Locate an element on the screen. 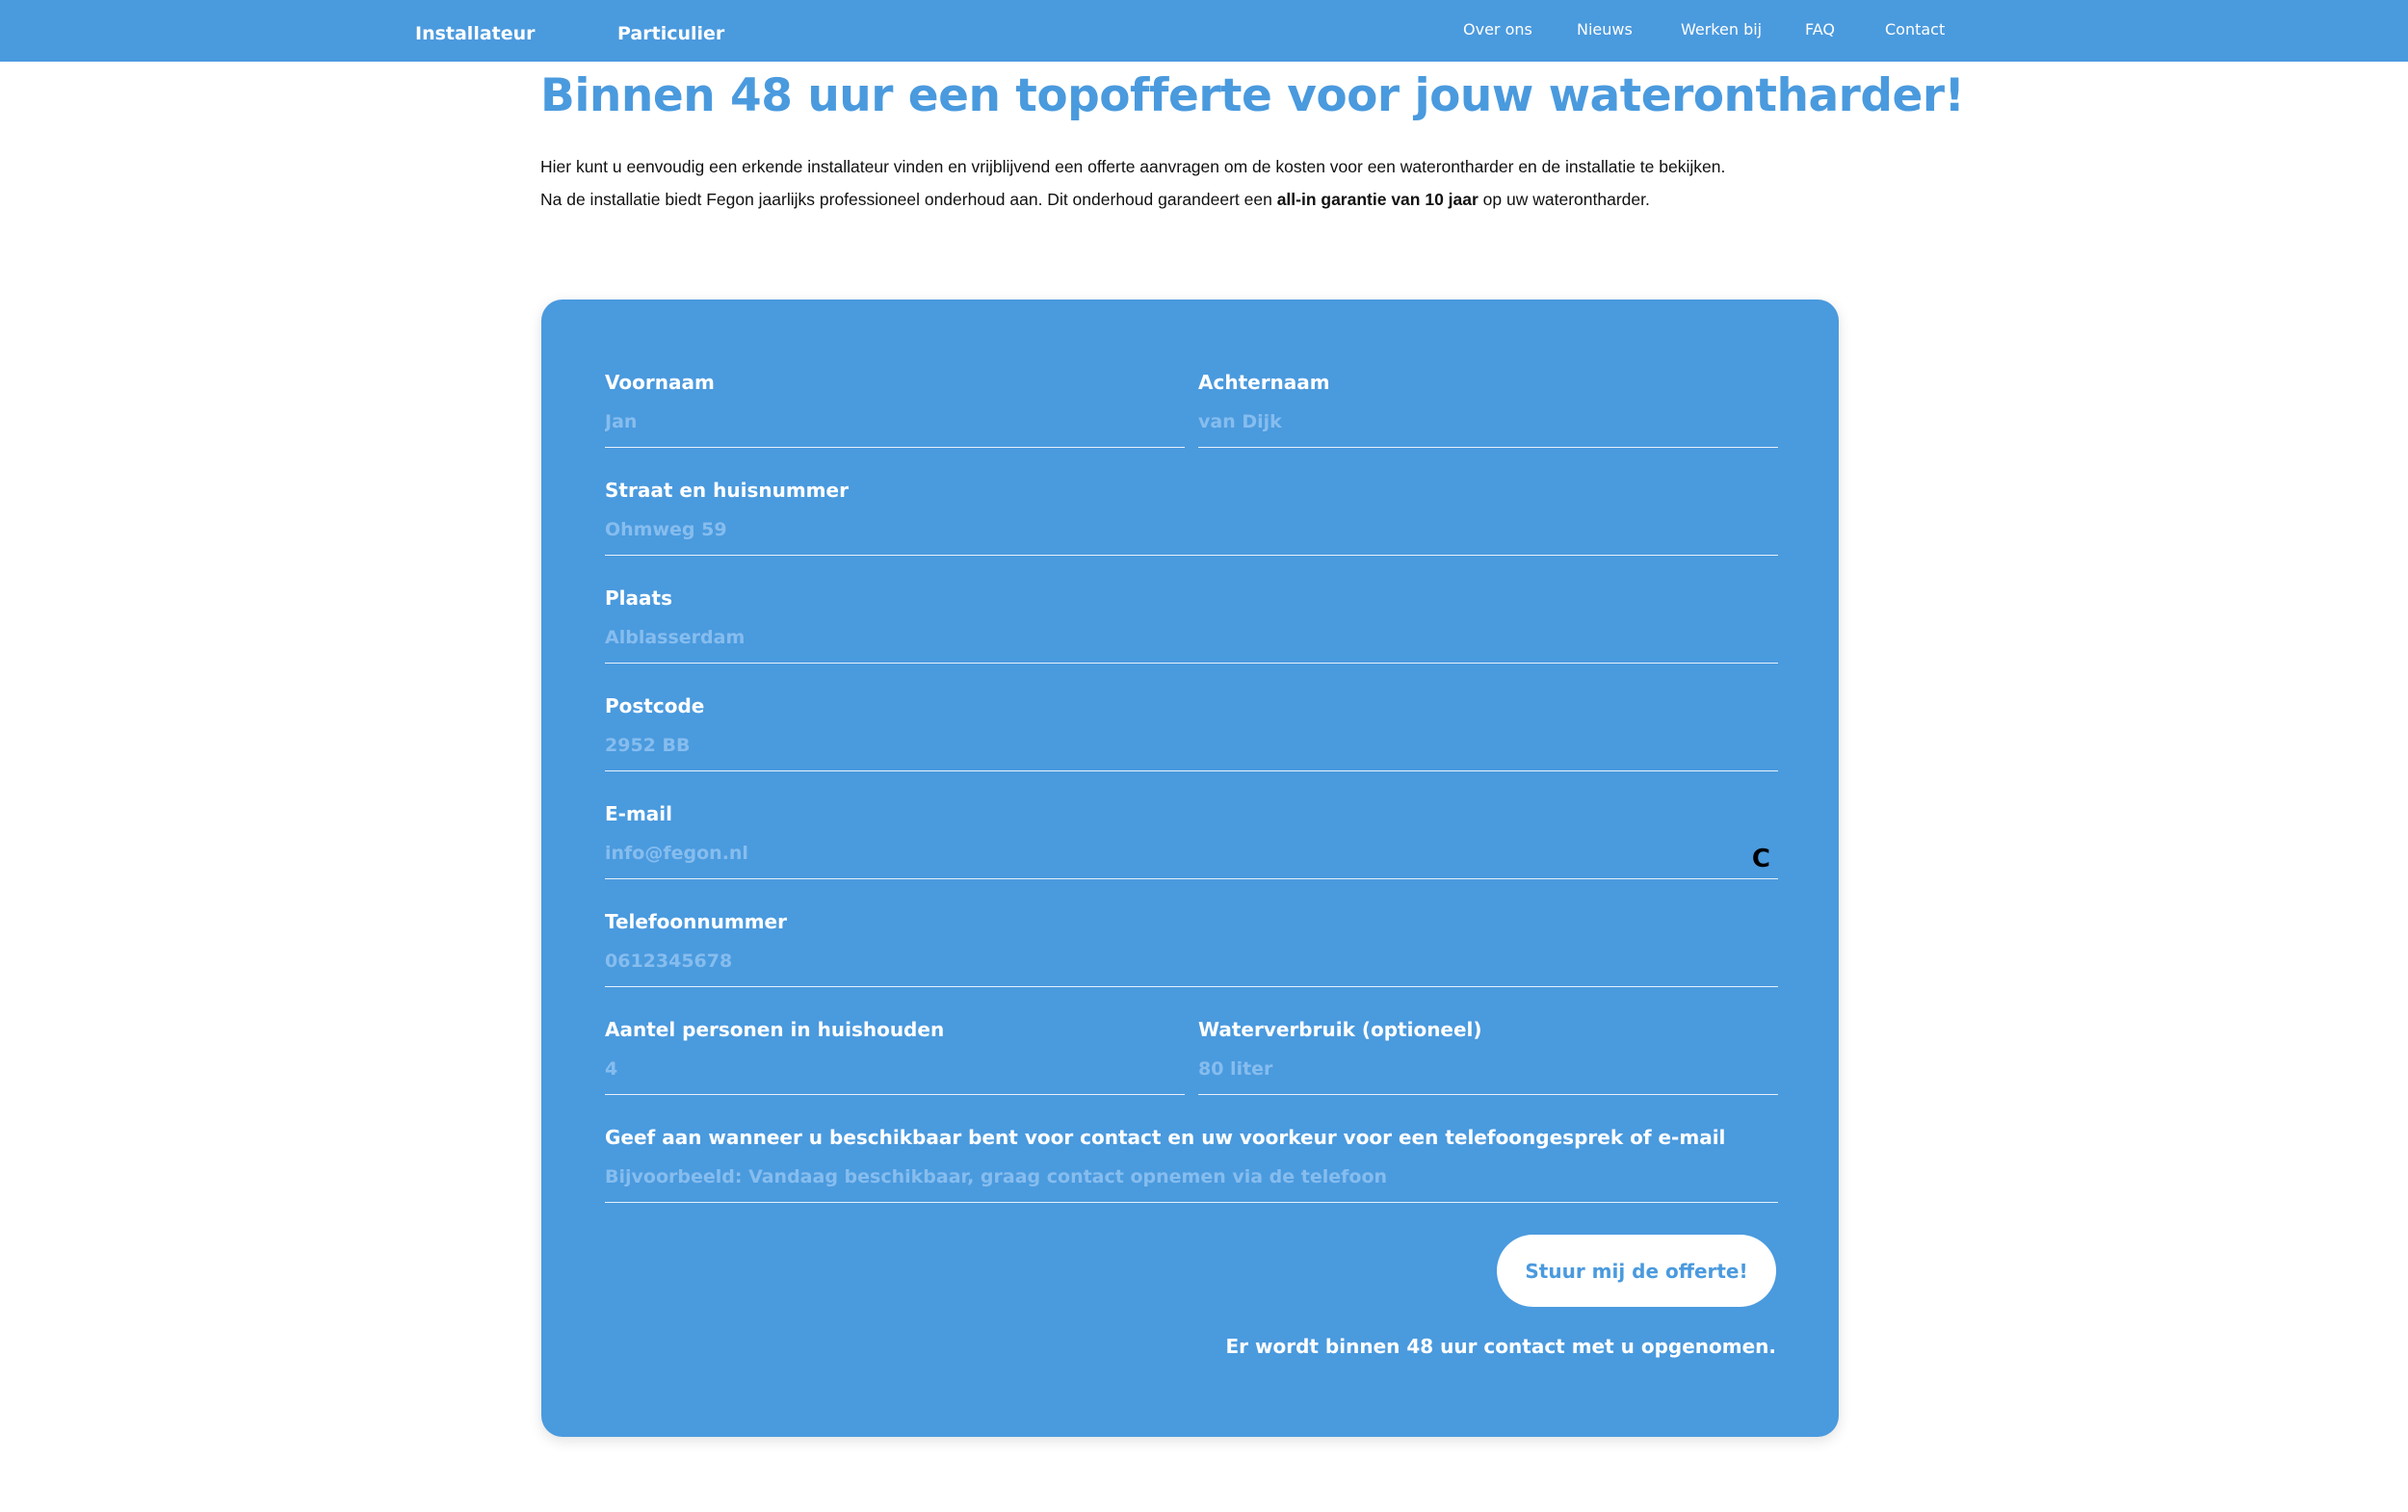  nav-link-contact: Contact is located at coordinates (1915, 29).